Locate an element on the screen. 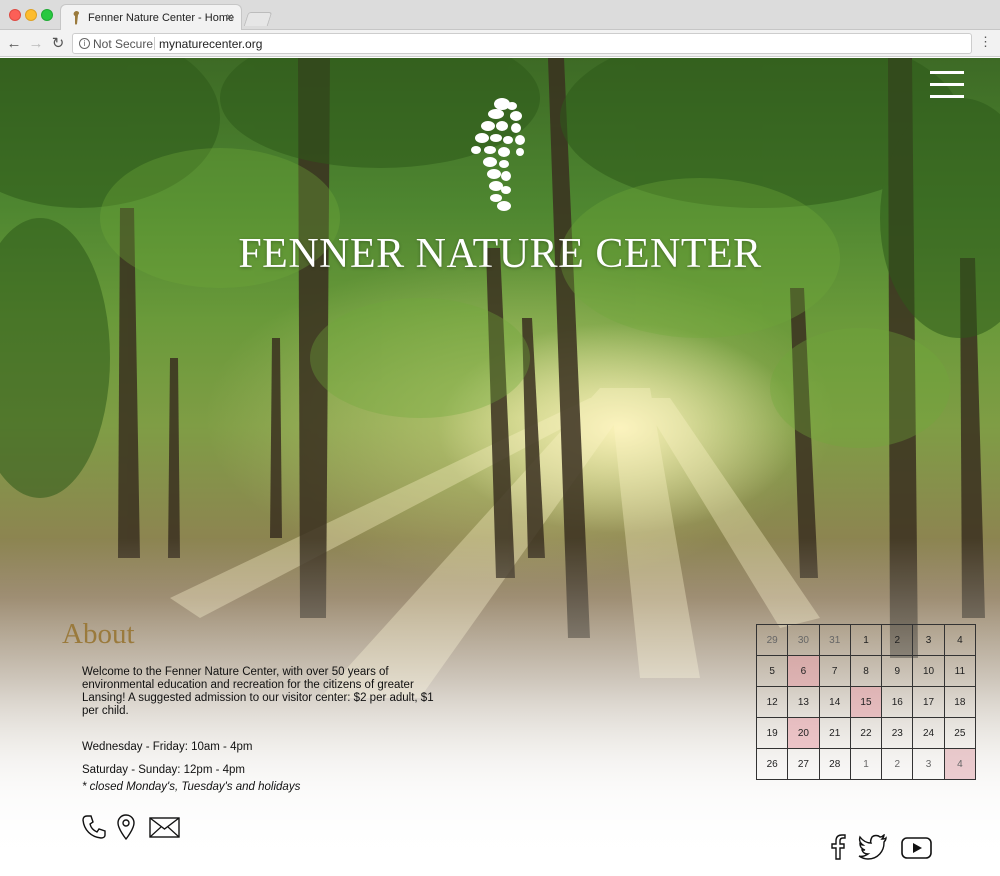 This screenshot has width=1000, height=876. calendar-day: 4 is located at coordinates (960, 640).